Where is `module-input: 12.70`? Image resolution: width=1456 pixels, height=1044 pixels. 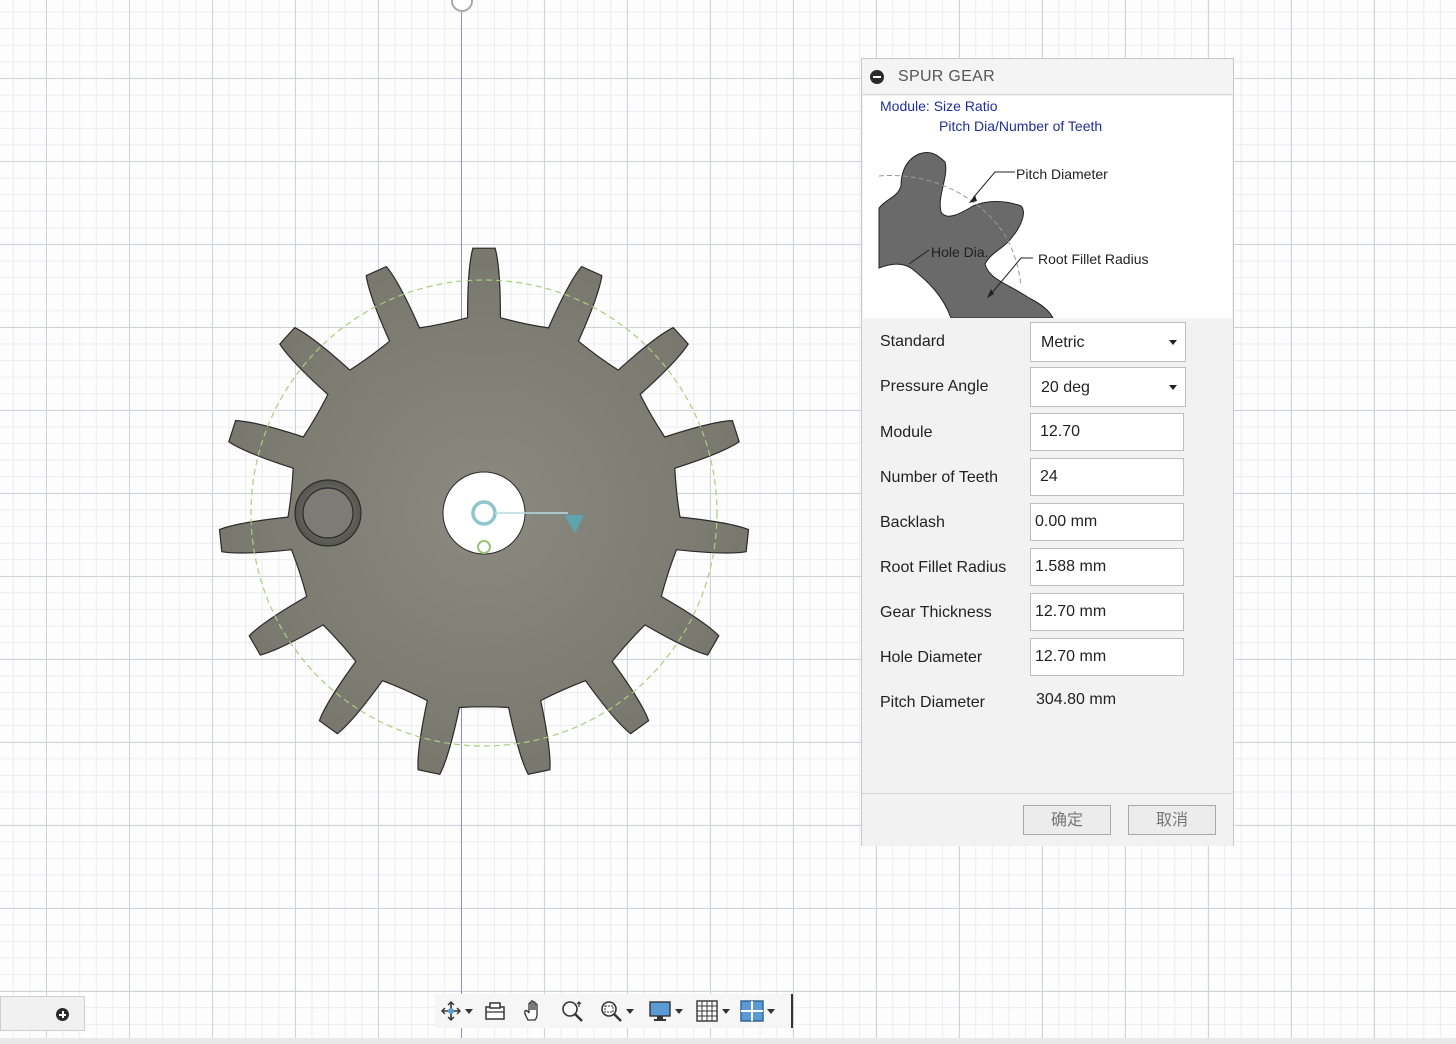
module-input: 12.70 is located at coordinates (1107, 432).